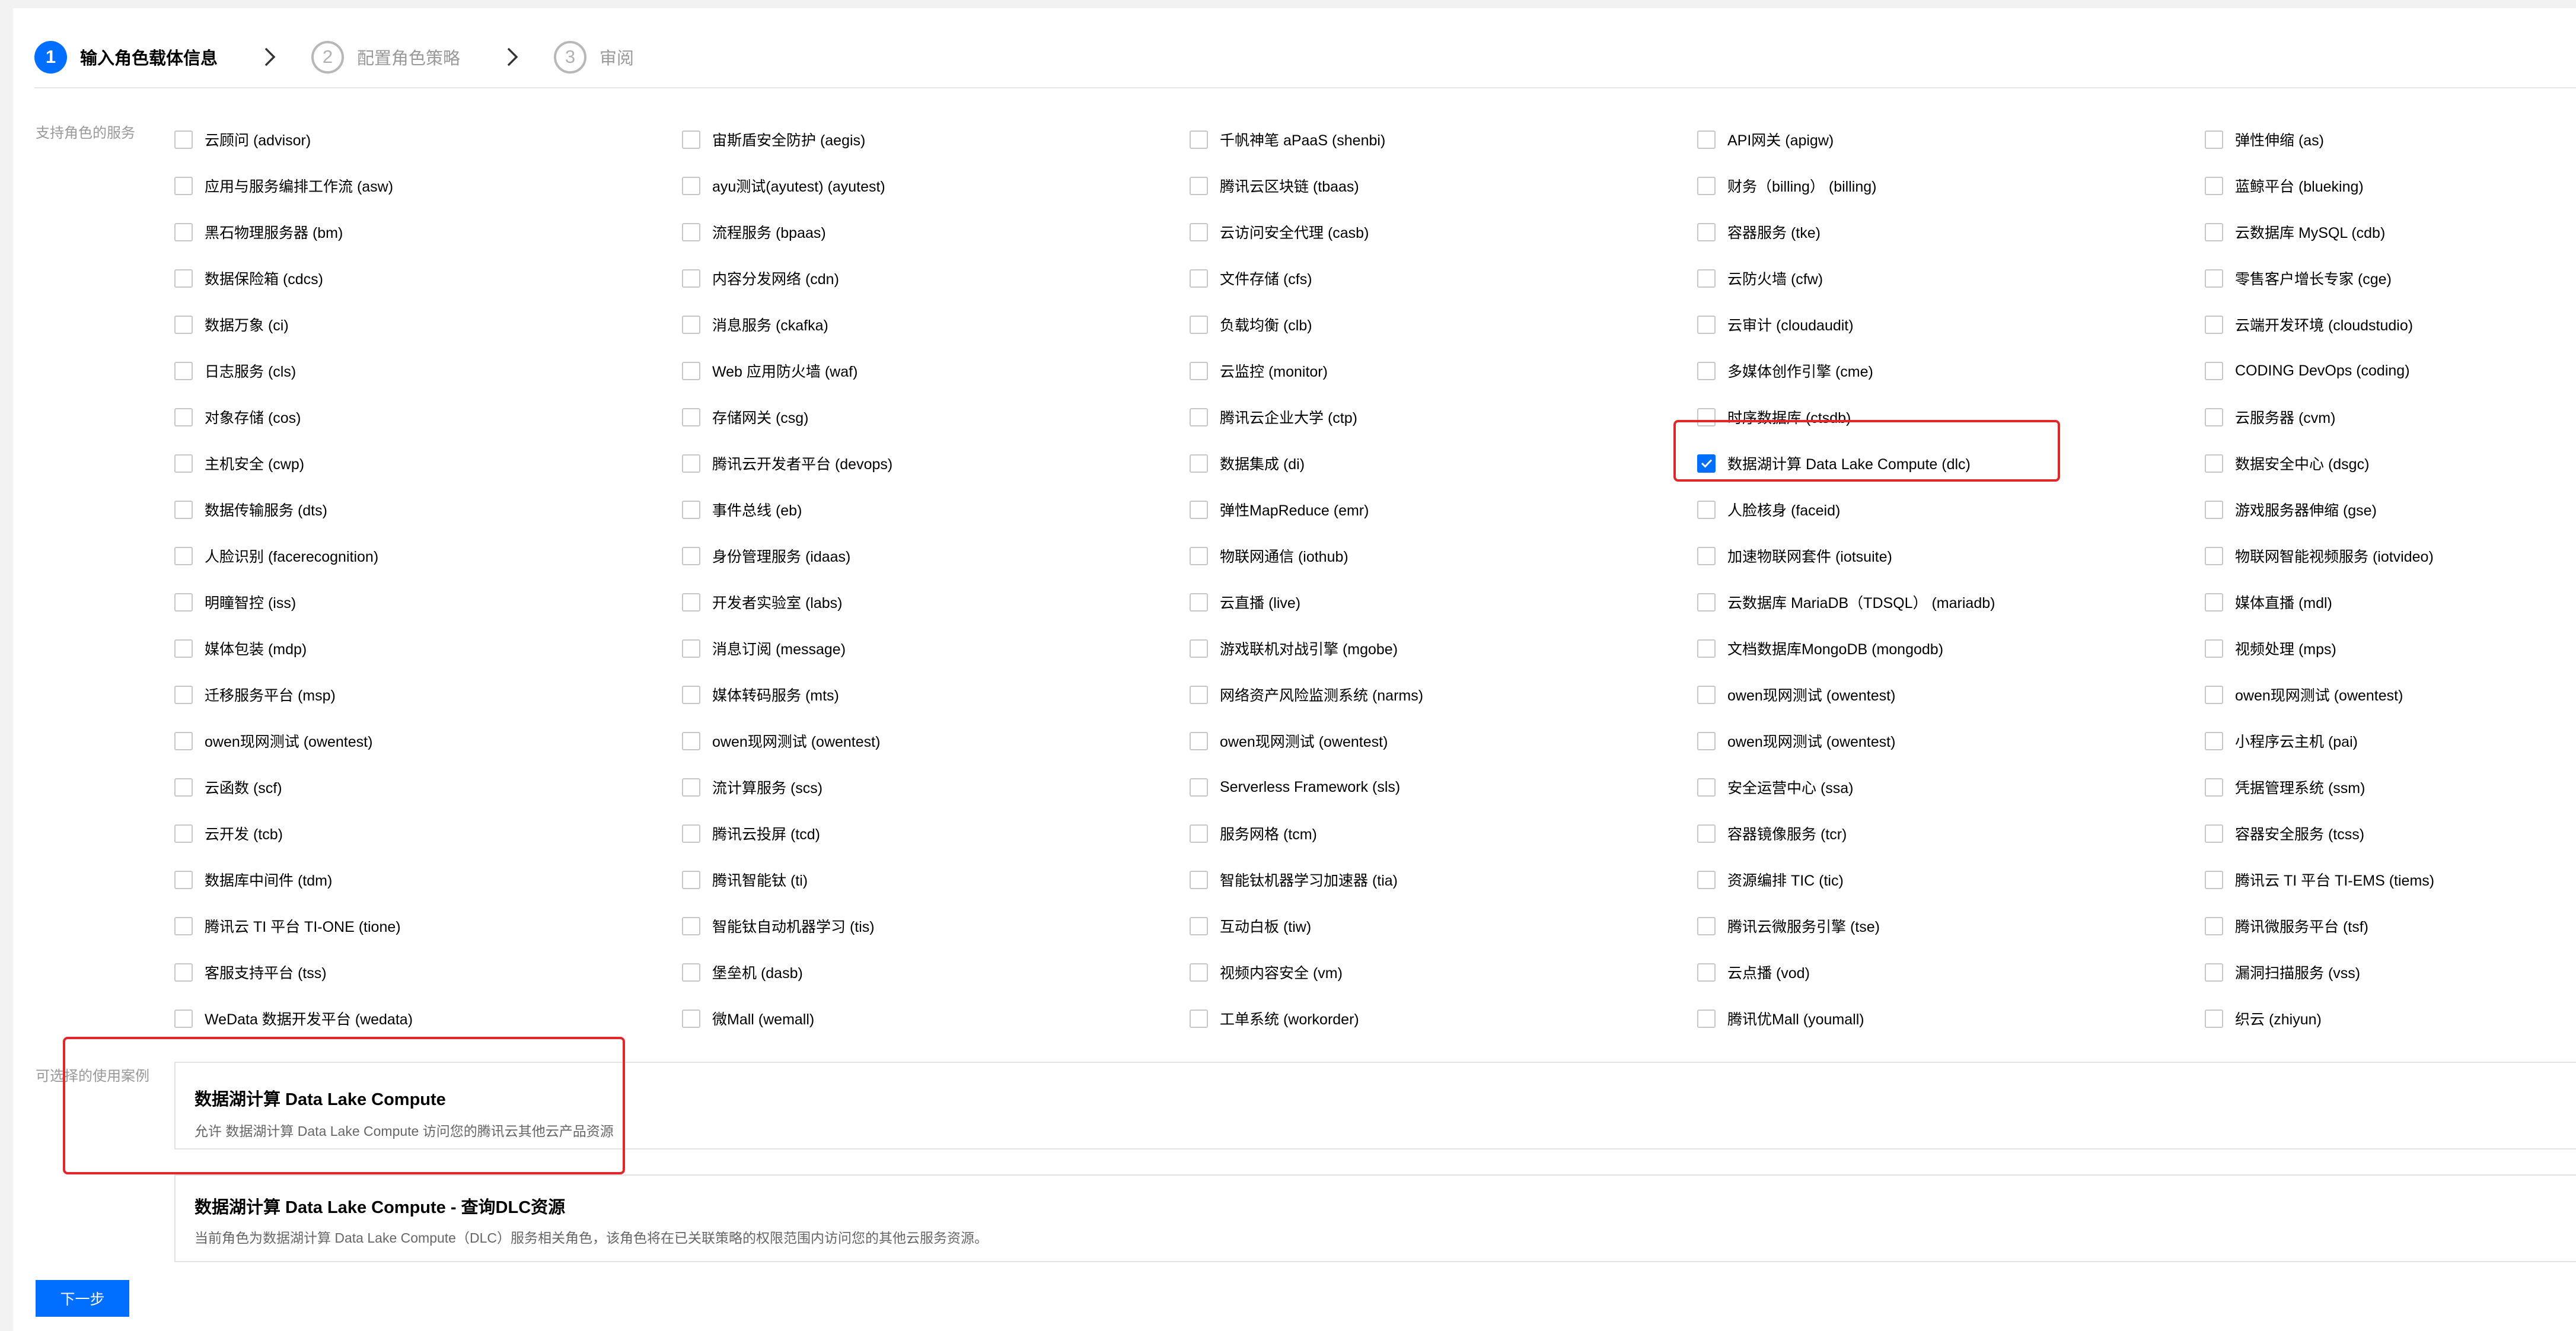 This screenshot has height=1331, width=2576. I want to click on service-option: 数据集成 (di), so click(1443, 463).